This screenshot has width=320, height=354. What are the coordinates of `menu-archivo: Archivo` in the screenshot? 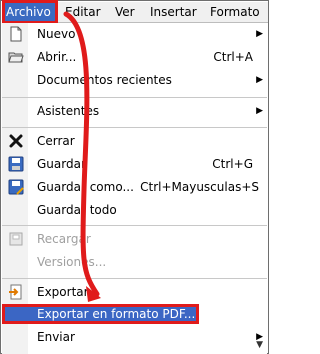 It's located at (30, 12).